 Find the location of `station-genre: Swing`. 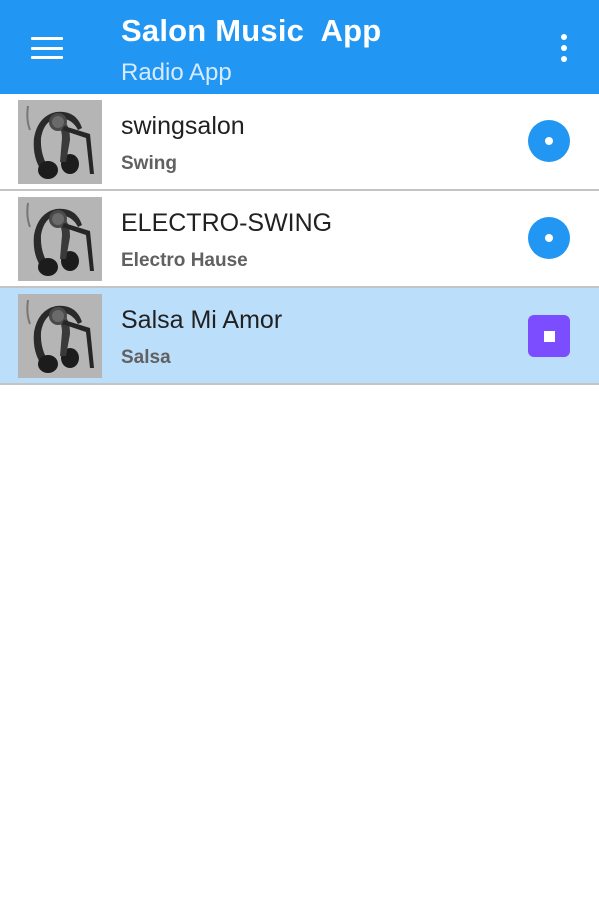

station-genre: Swing is located at coordinates (149, 163).